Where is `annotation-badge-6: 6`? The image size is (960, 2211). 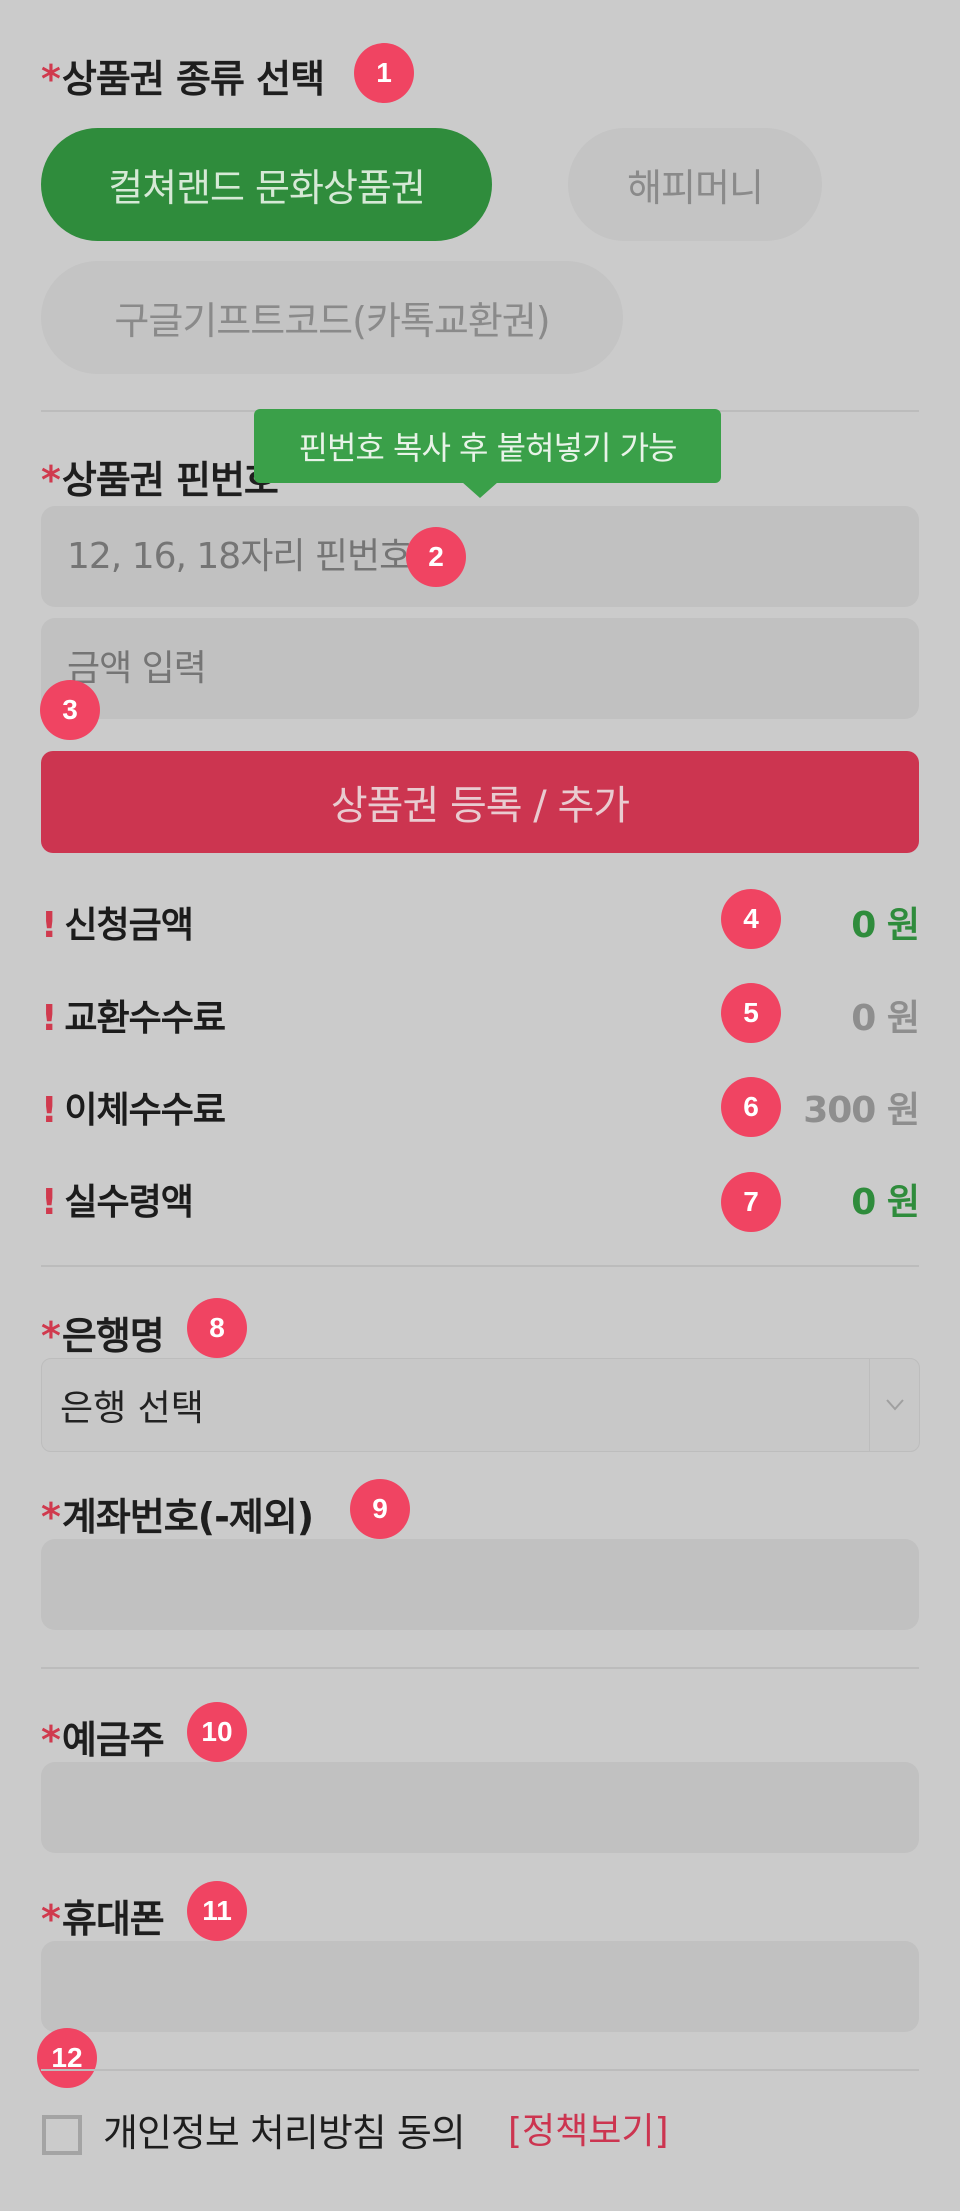
annotation-badge-6: 6 is located at coordinates (751, 1107).